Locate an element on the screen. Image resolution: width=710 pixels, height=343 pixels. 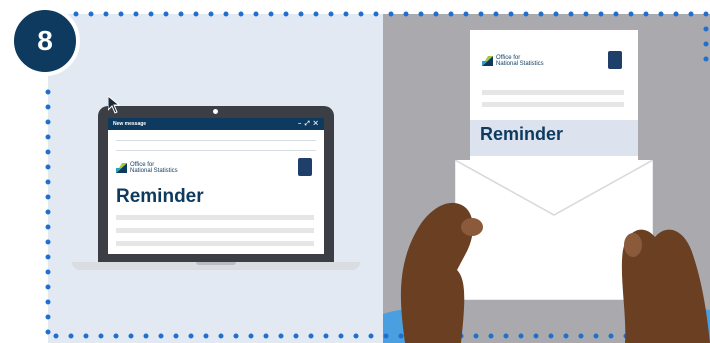
letter-logo-line2: National Statistics is located at coordinates (520, 64).